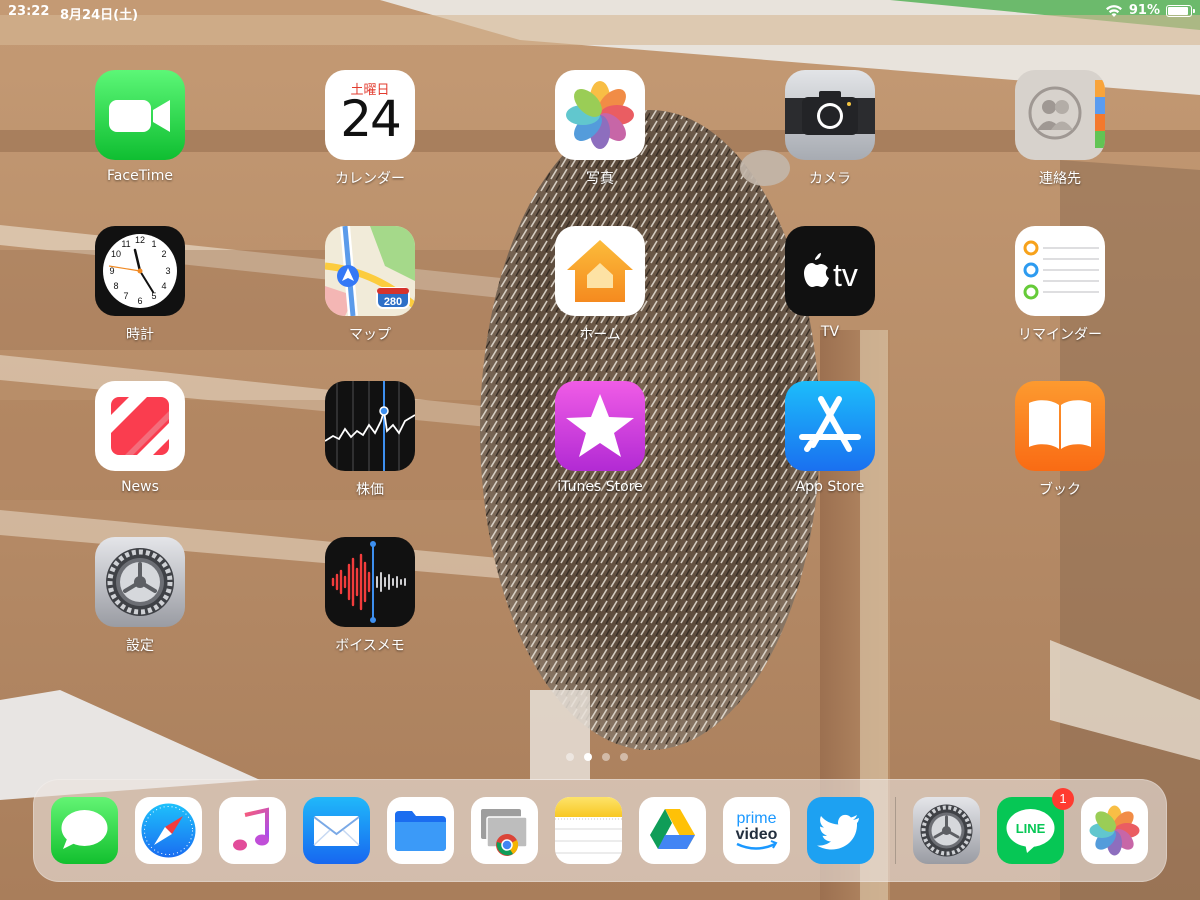 This screenshot has width=1200, height=900. I want to click on app-contacts: 連絡先, so click(1060, 133).